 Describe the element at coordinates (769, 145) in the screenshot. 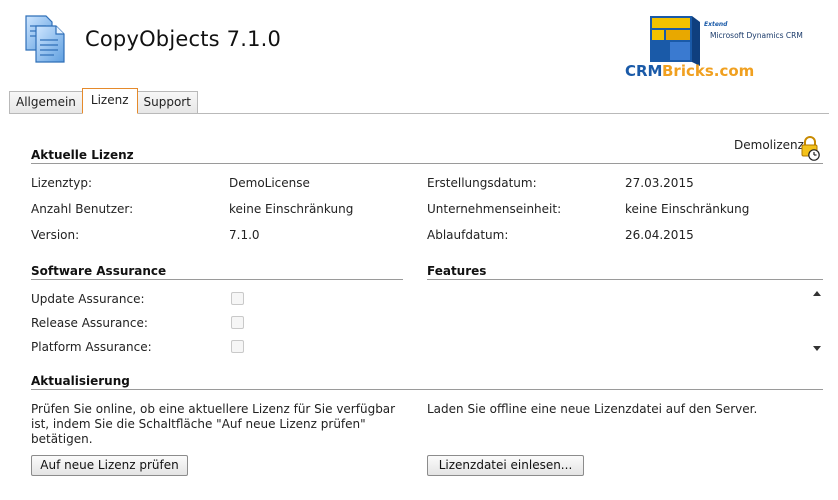

I see `demo-license-badge: Demolizenz` at that location.